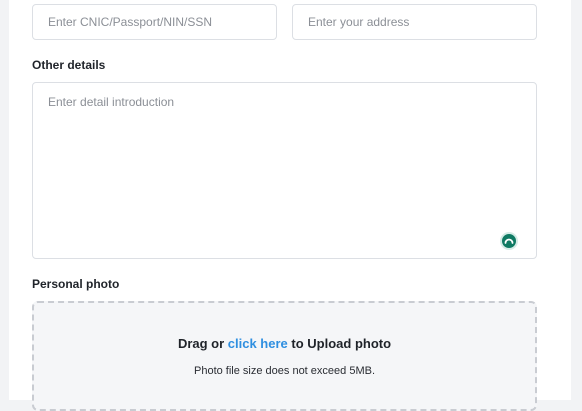 The image size is (582, 411). I want to click on id-number-input: Enter CNIC/Passport/NIN/SSN, so click(154, 22).